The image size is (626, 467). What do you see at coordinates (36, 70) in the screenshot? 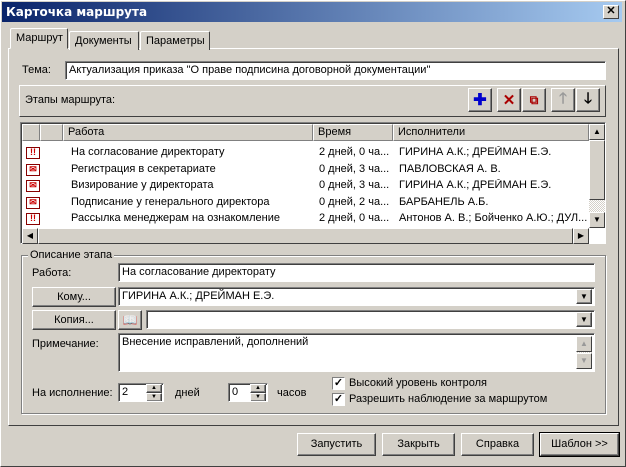
I see `subject-label: Тема:` at bounding box center [36, 70].